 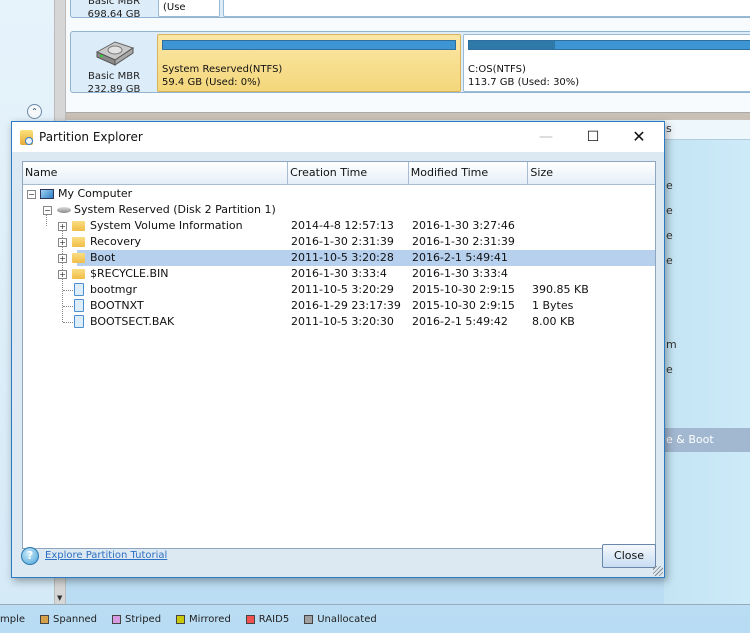 What do you see at coordinates (12, 619) in the screenshot?
I see `legend-simple: mple` at bounding box center [12, 619].